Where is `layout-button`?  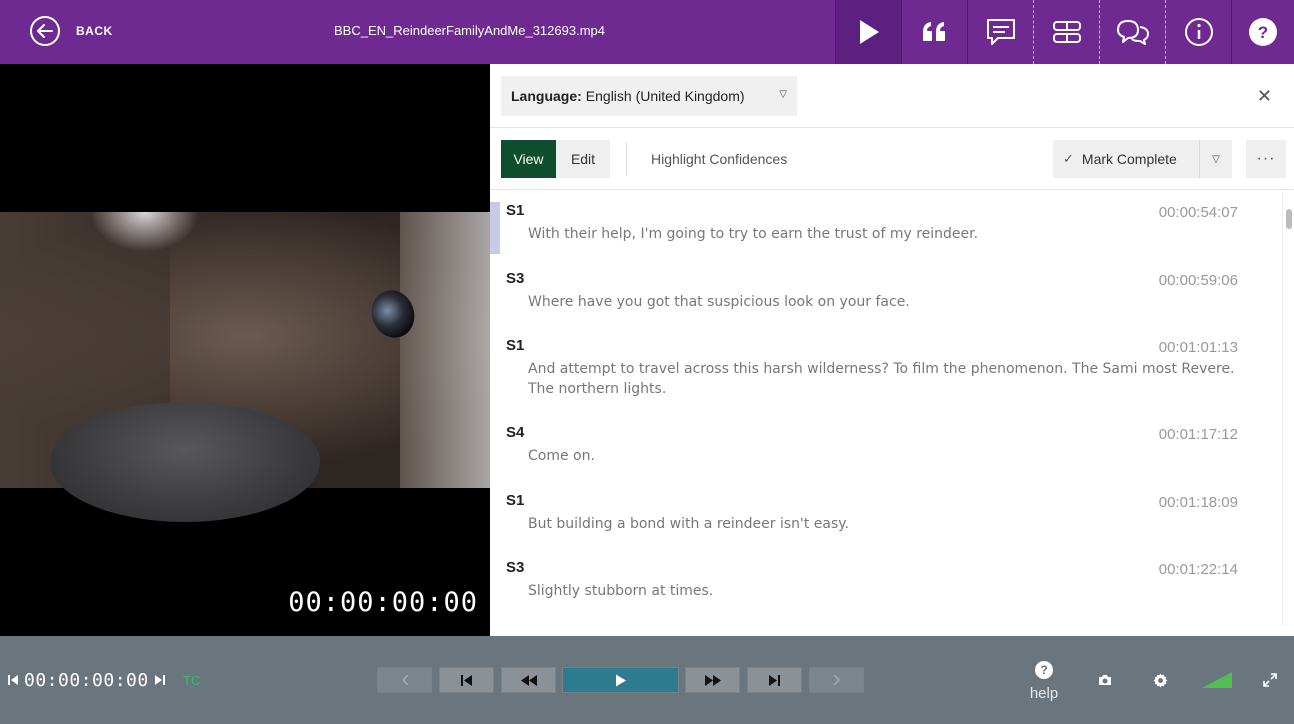
layout-button is located at coordinates (1066, 32).